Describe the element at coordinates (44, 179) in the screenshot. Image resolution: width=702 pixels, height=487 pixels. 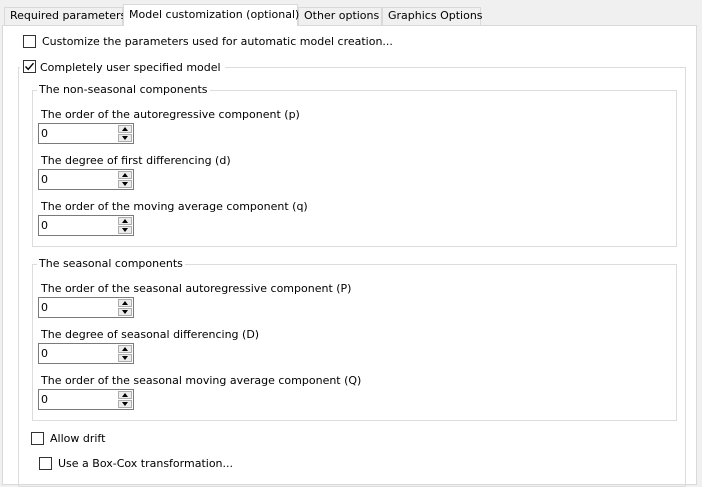
I see `spinbox-d-value: 0` at that location.